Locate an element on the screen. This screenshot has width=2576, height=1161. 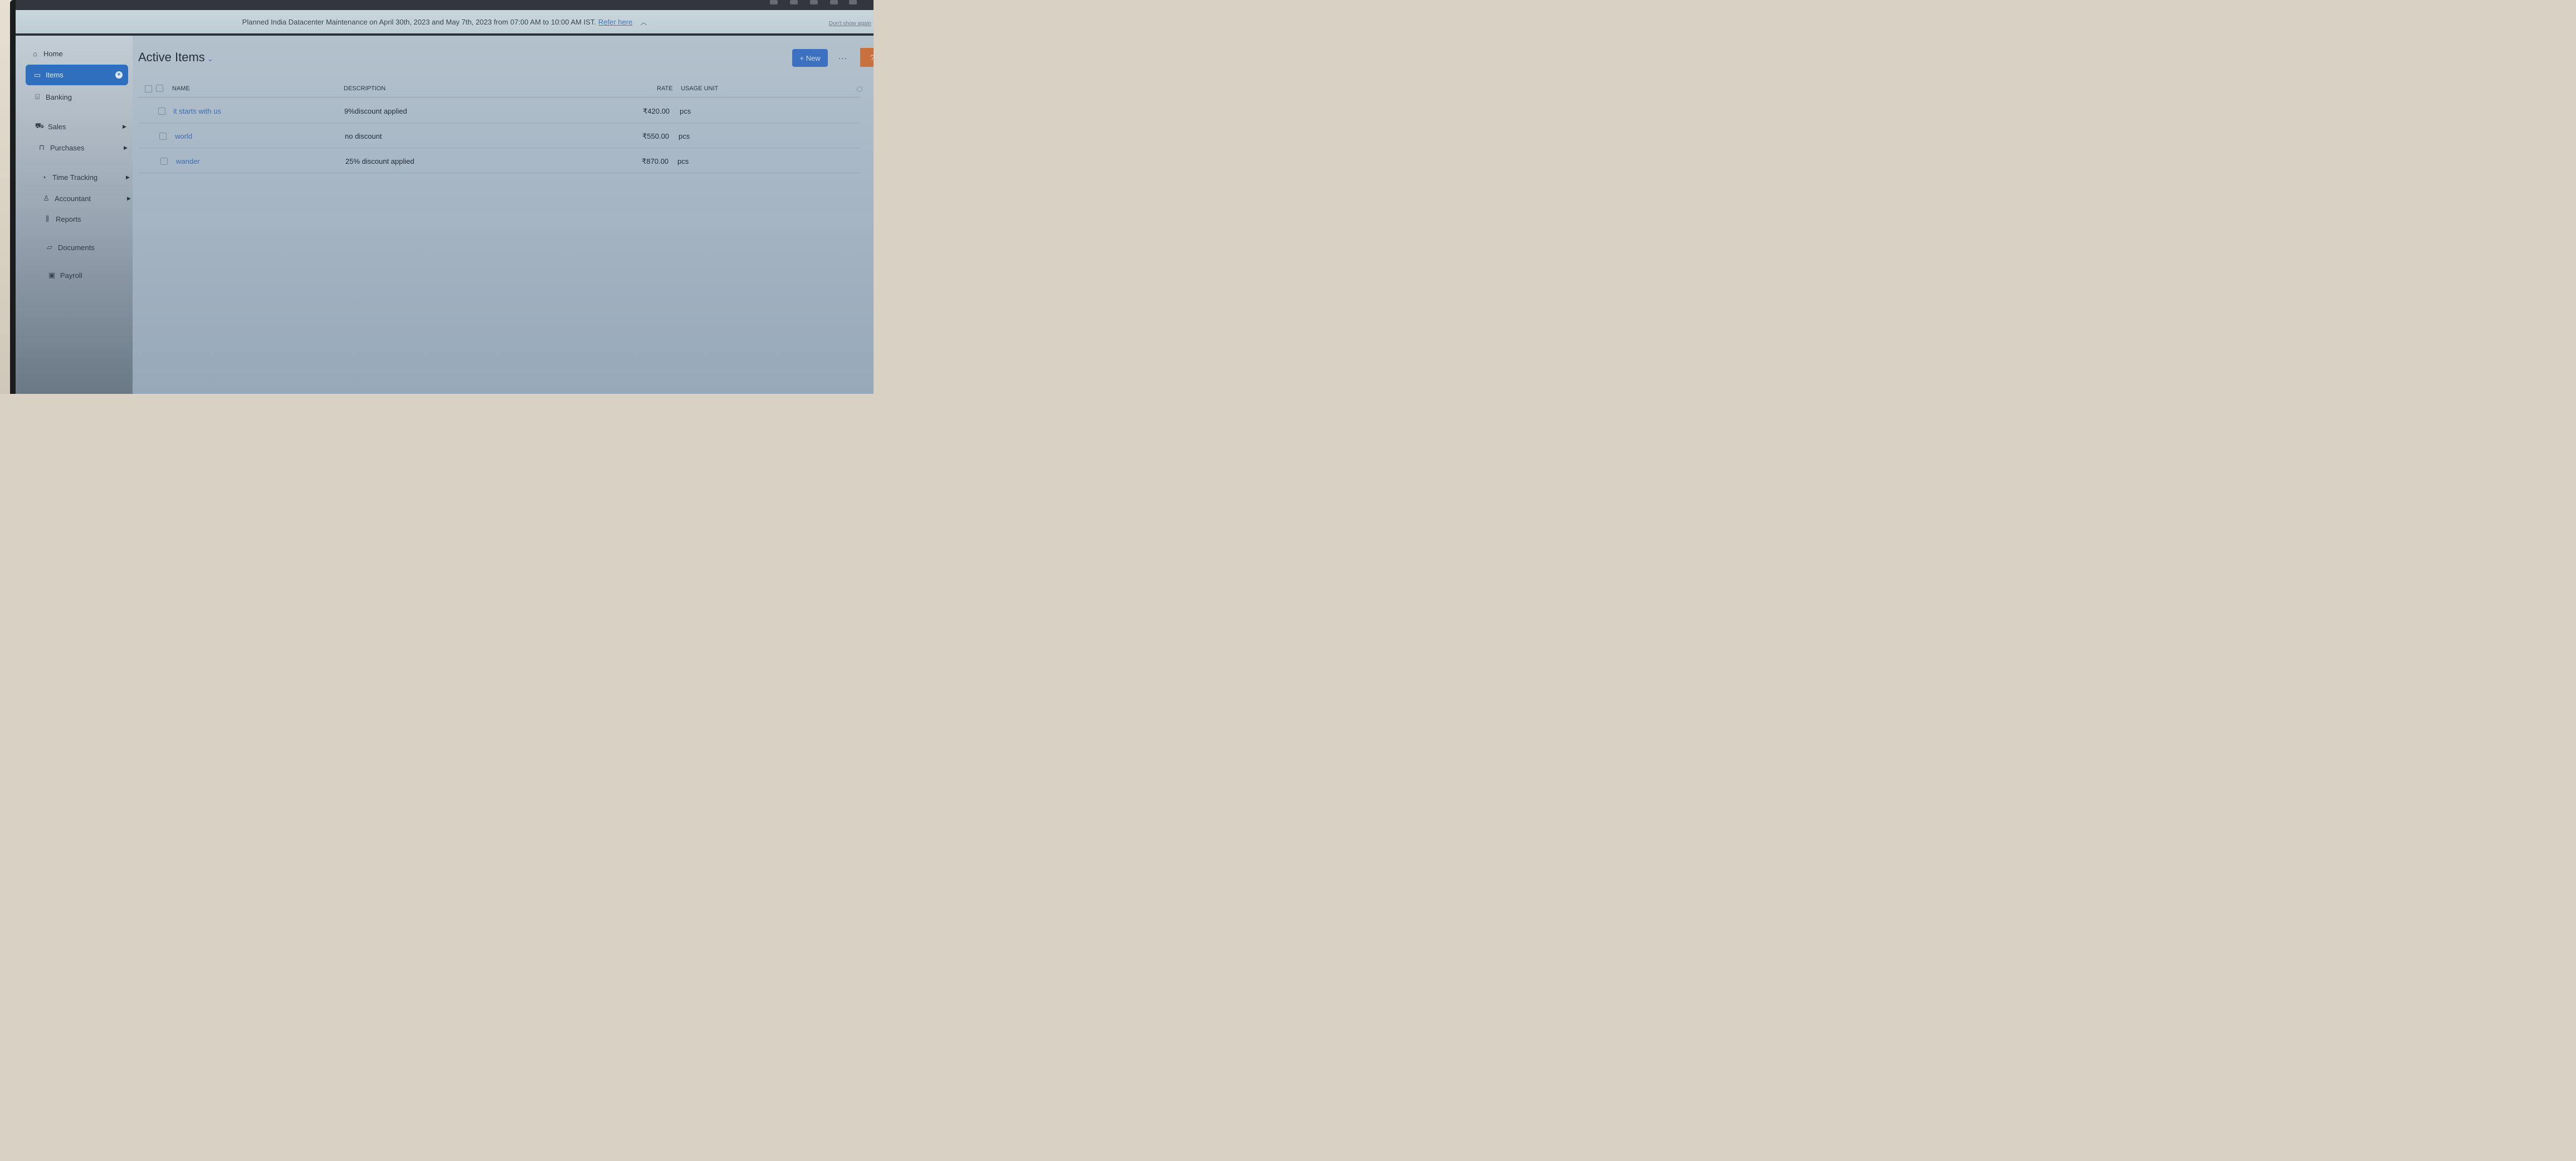
sidebar-item-home: ⌂ Home is located at coordinates (46, 53).